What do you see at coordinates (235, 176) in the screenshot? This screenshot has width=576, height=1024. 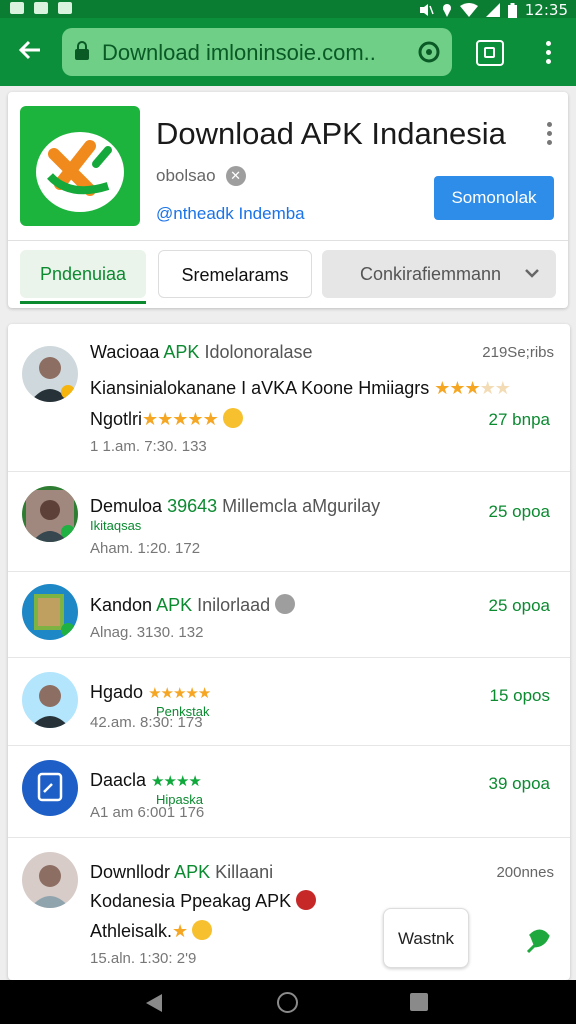 I see `verified-icon: ✕` at bounding box center [235, 176].